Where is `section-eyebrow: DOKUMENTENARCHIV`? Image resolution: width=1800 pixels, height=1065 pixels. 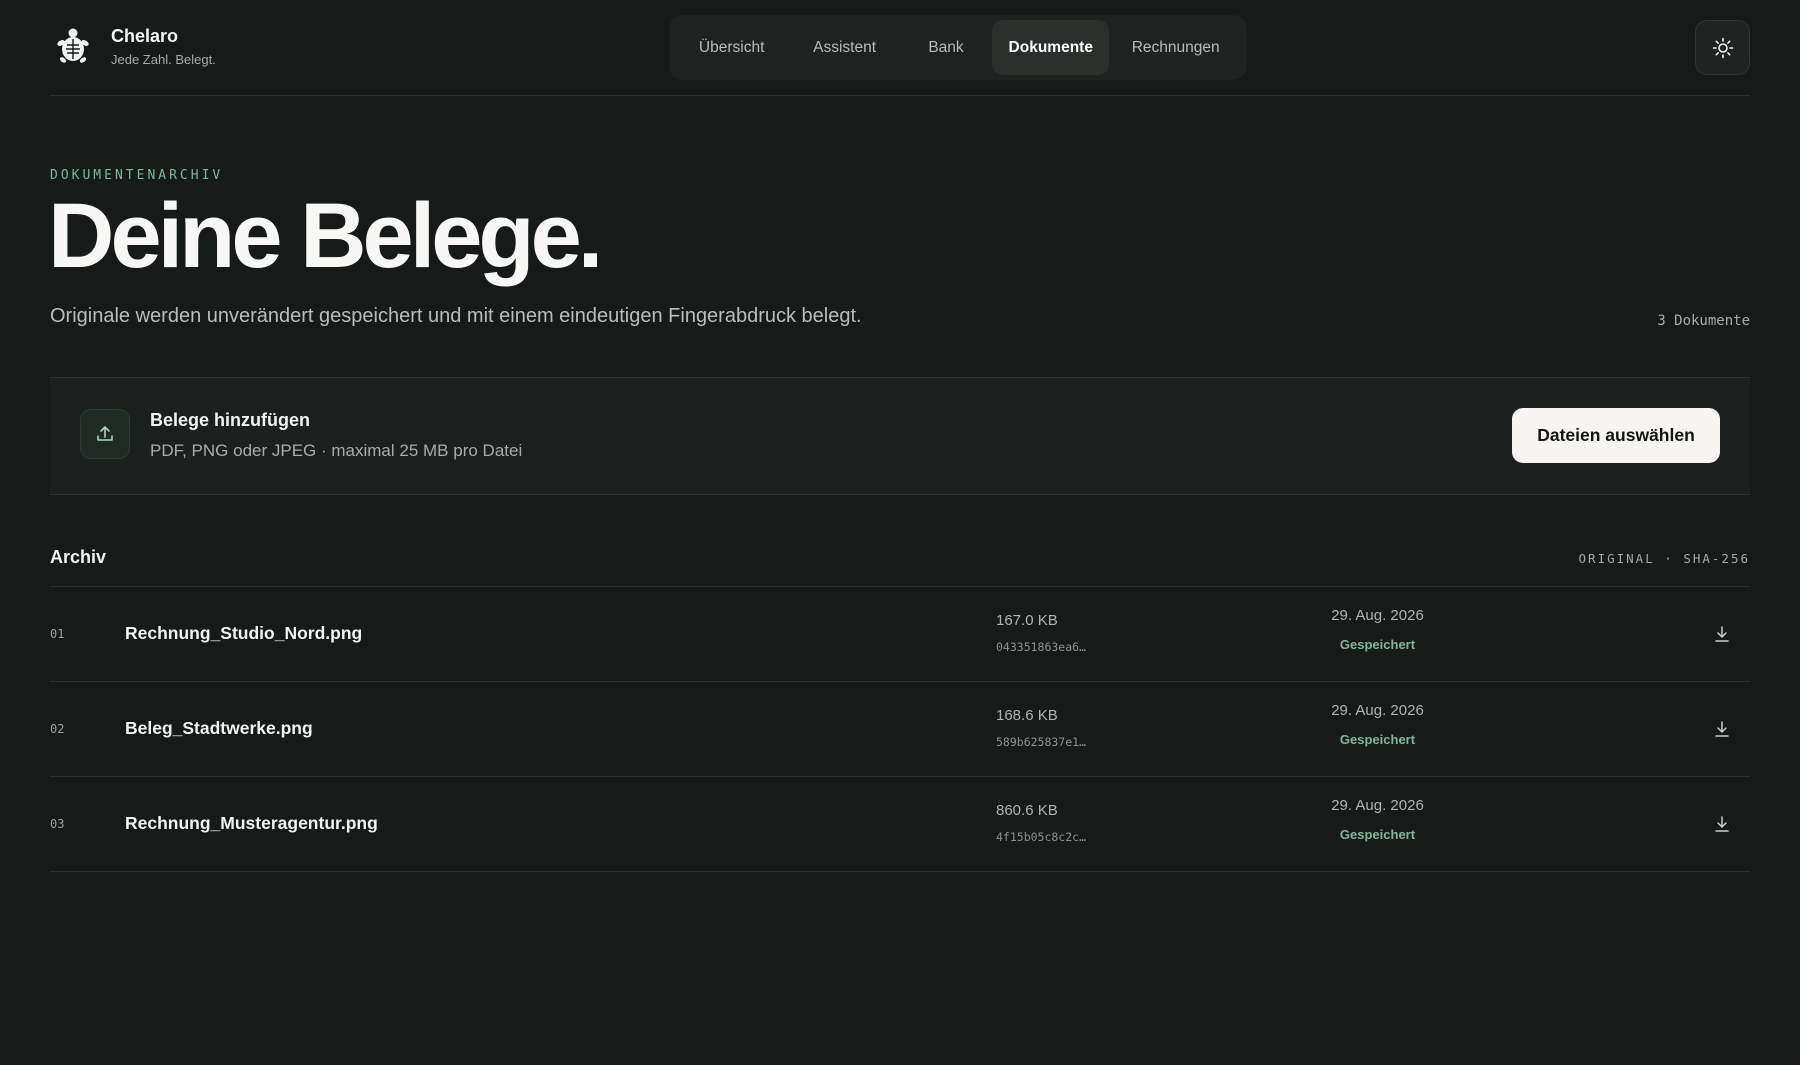 section-eyebrow: DOKUMENTENARCHIV is located at coordinates (137, 175).